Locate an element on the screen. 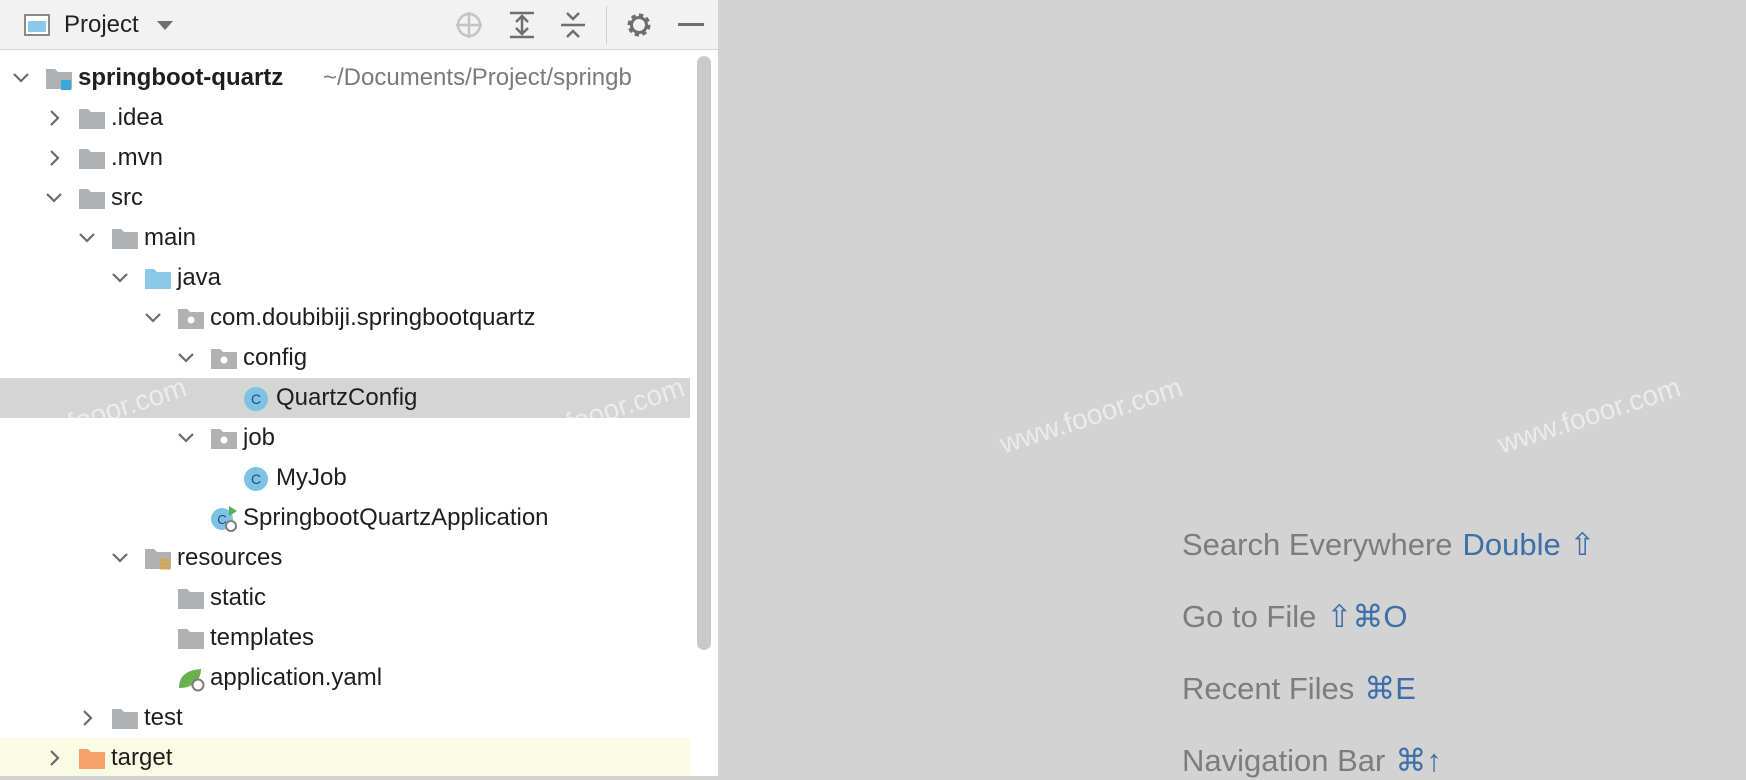  tree-item: target is located at coordinates (345, 757).